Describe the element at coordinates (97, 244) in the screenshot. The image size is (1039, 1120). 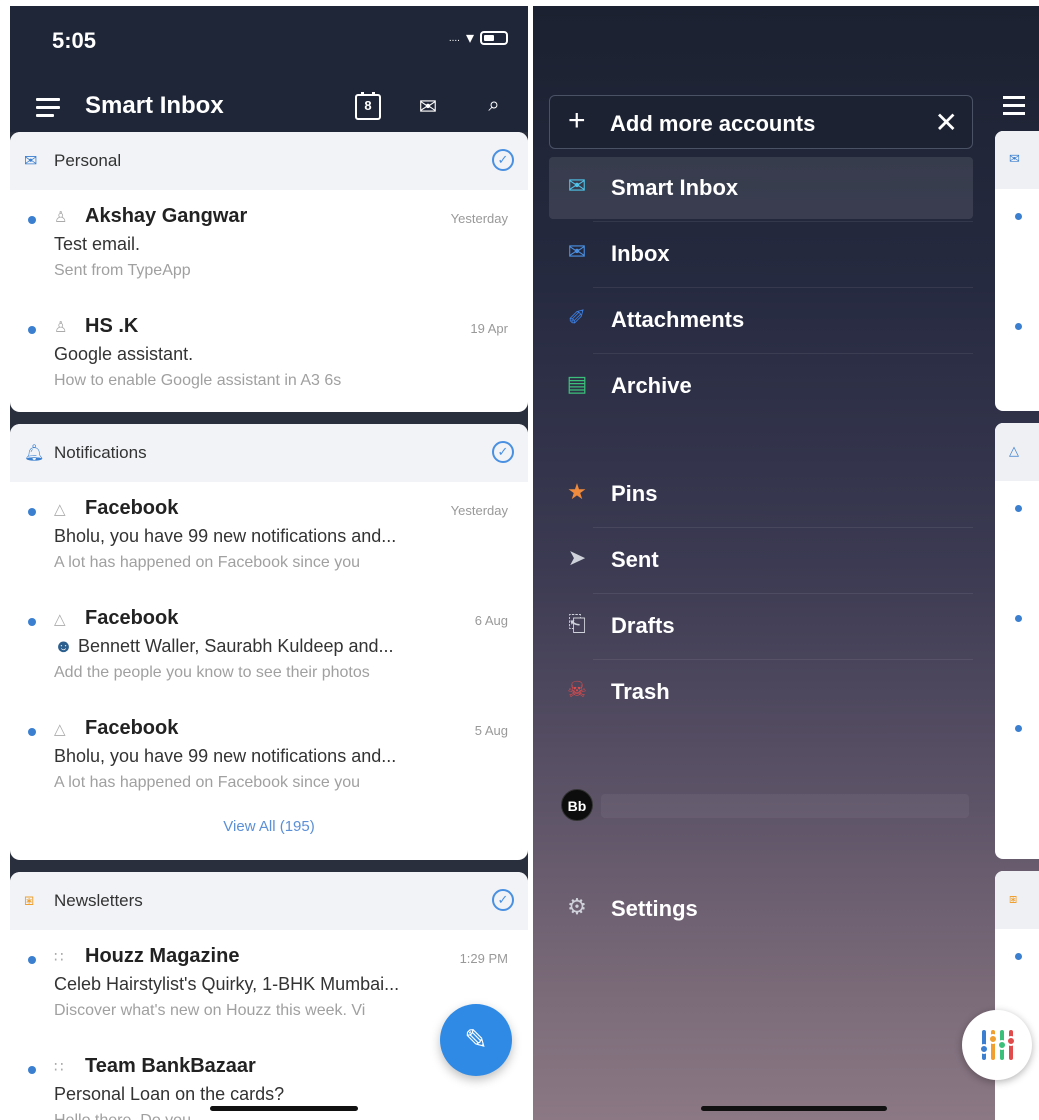
I see `mail-subject: Test email.` at that location.